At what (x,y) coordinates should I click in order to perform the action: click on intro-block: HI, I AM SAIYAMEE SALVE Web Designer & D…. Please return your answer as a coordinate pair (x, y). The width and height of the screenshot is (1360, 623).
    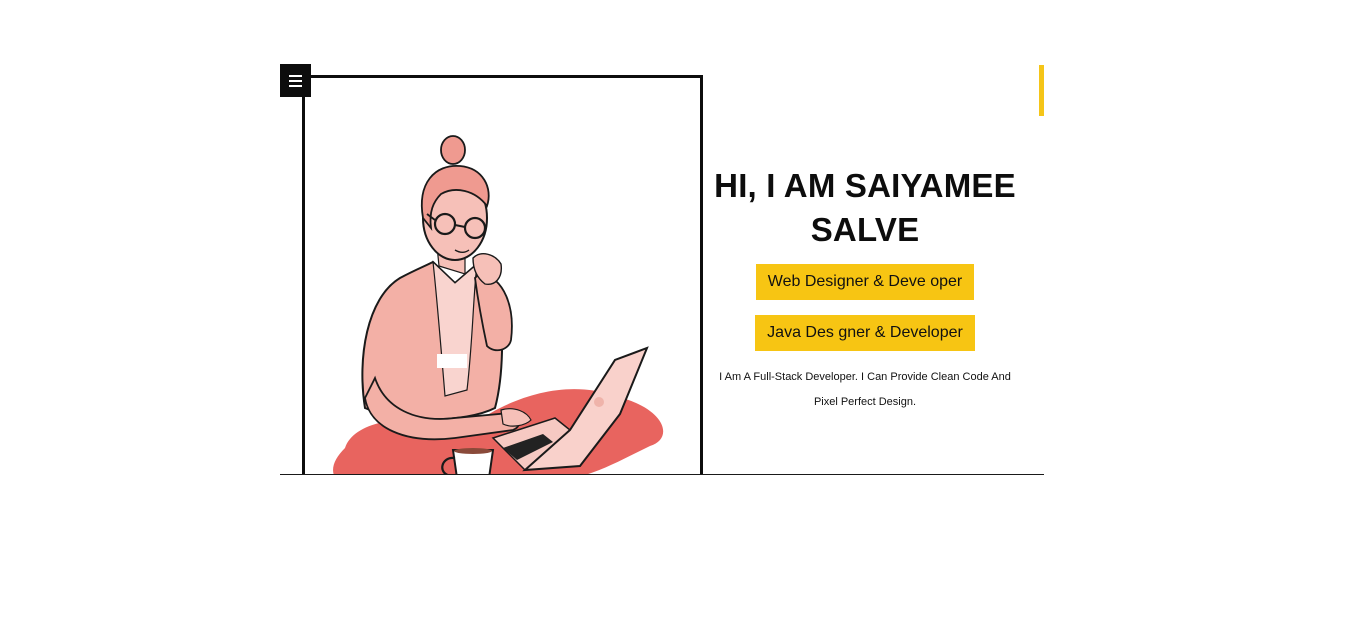
    Looking at the image, I should click on (865, 289).